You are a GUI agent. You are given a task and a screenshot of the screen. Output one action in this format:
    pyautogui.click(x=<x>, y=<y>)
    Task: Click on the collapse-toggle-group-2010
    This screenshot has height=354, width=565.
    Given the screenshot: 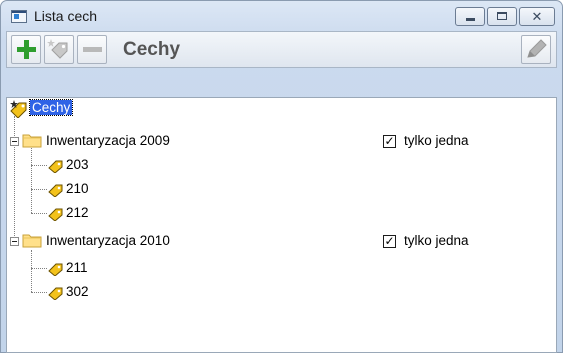 What is the action you would take?
    pyautogui.click(x=14, y=241)
    